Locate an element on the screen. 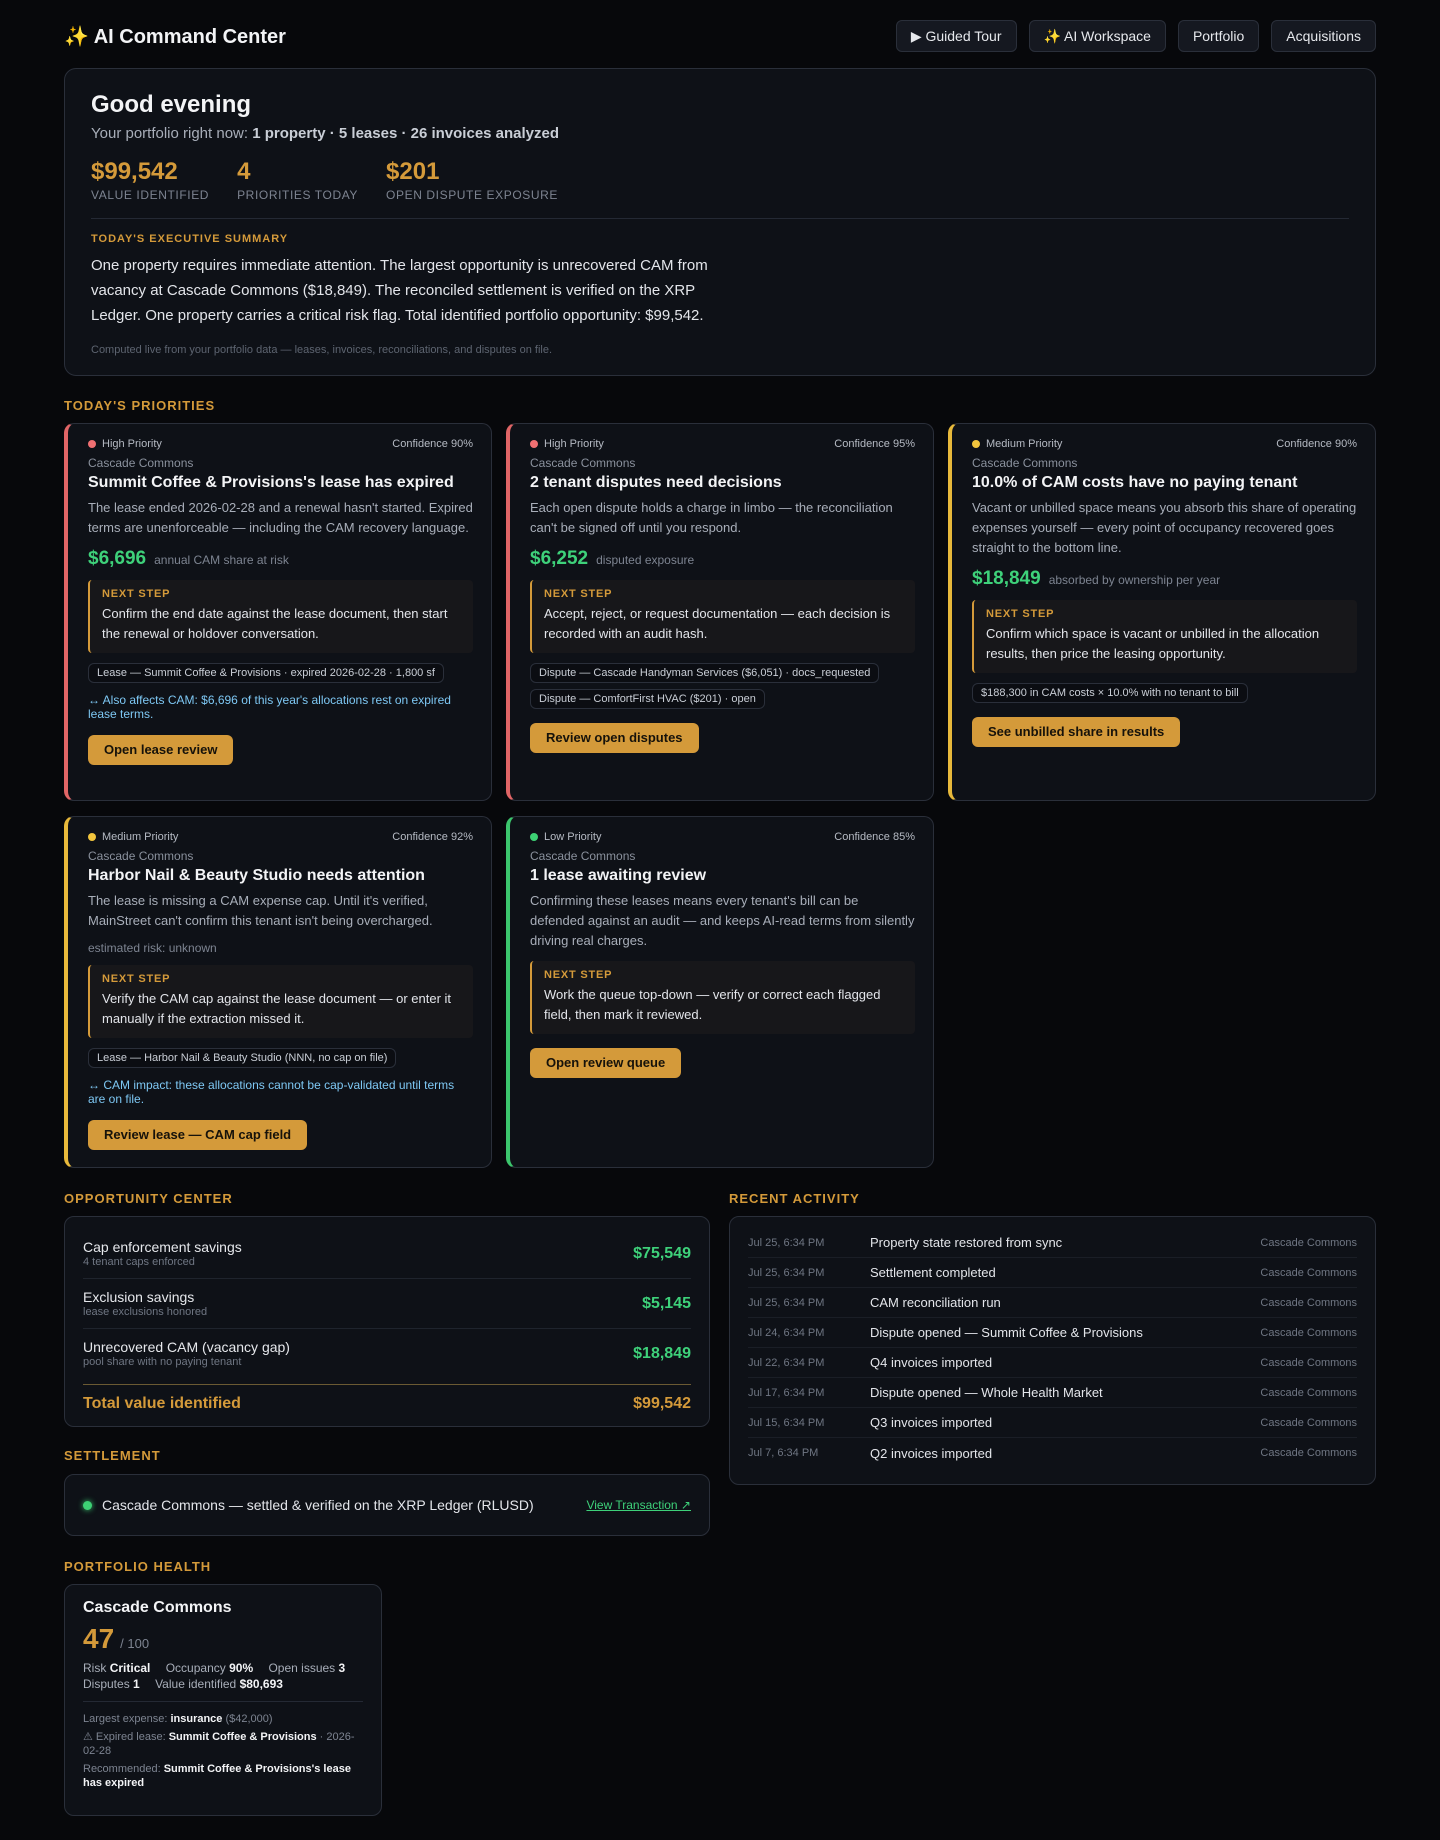 This screenshot has height=1840, width=1440. activity-time: Jul 7, 6:34 PM is located at coordinates (783, 1453).